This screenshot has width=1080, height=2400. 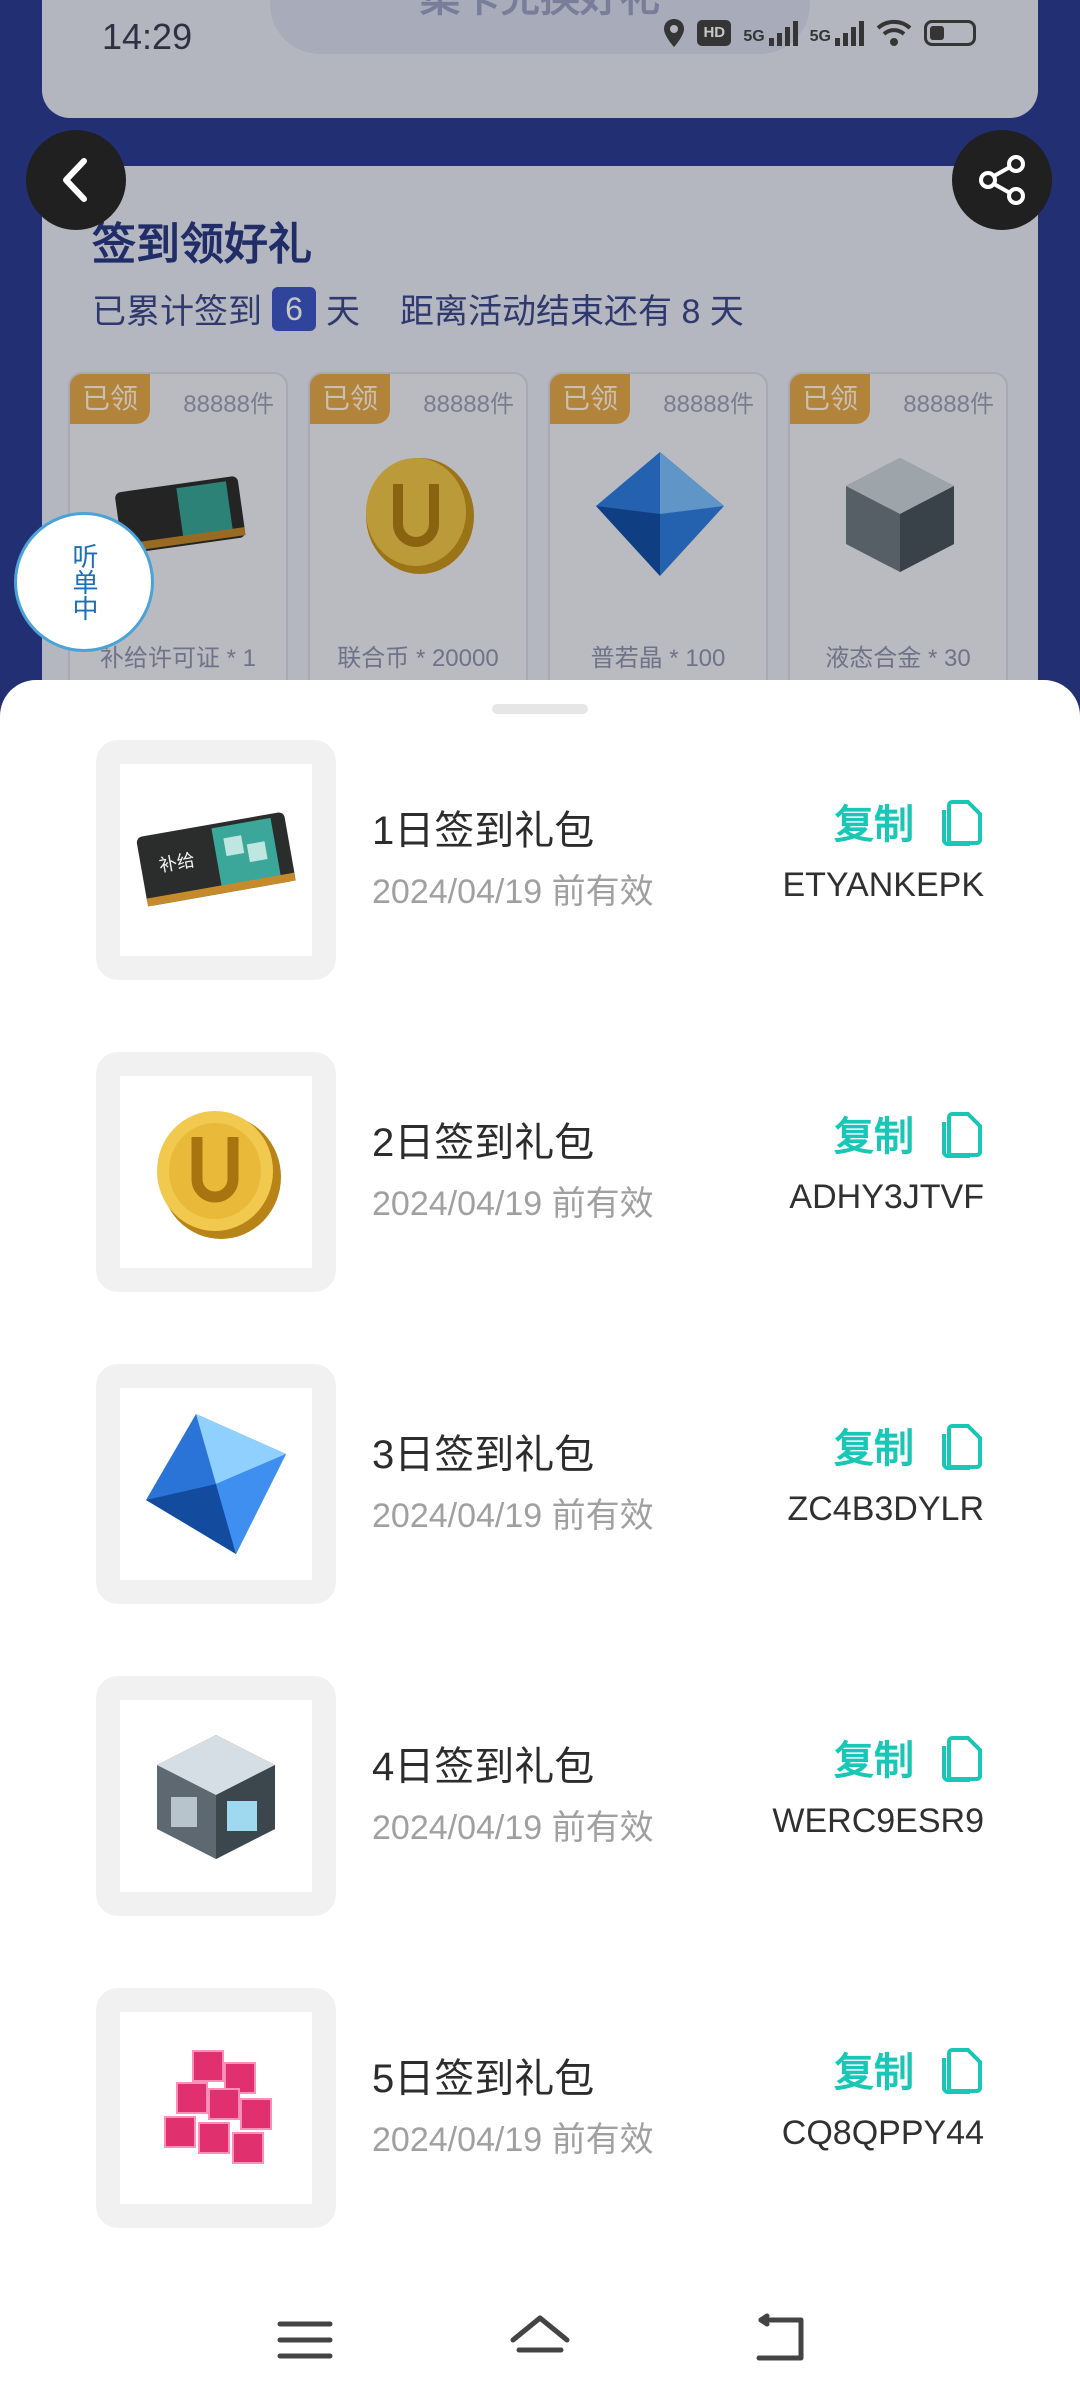 I want to click on share-icon, so click(x=1002, y=180).